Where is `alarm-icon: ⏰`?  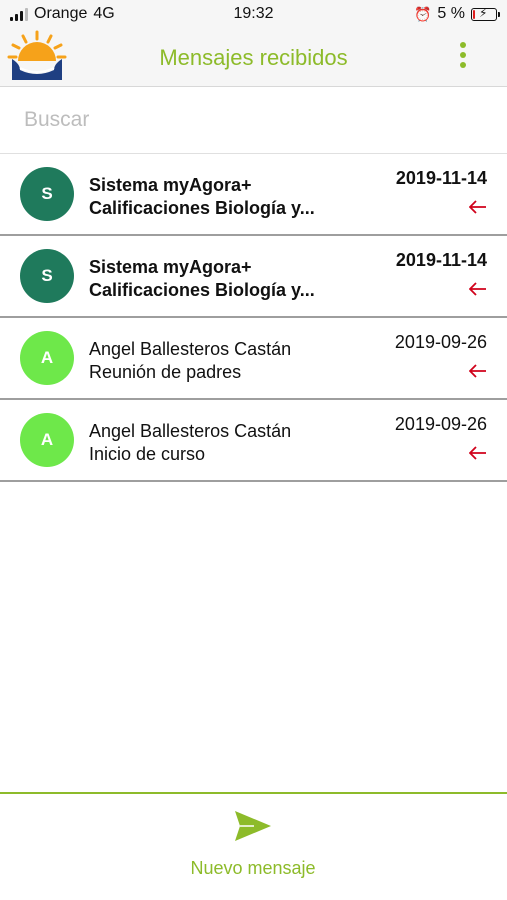
alarm-icon: ⏰ is located at coordinates (422, 13).